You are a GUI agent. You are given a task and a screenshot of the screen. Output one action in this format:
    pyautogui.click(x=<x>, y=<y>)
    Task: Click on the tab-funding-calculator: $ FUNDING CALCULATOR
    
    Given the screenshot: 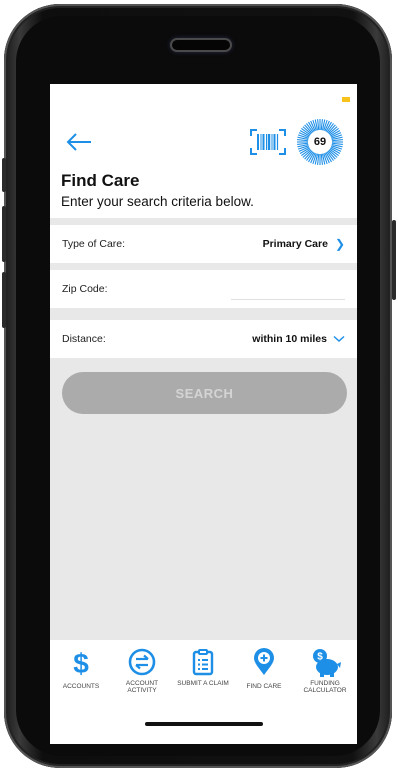 What is the action you would take?
    pyautogui.click(x=325, y=670)
    